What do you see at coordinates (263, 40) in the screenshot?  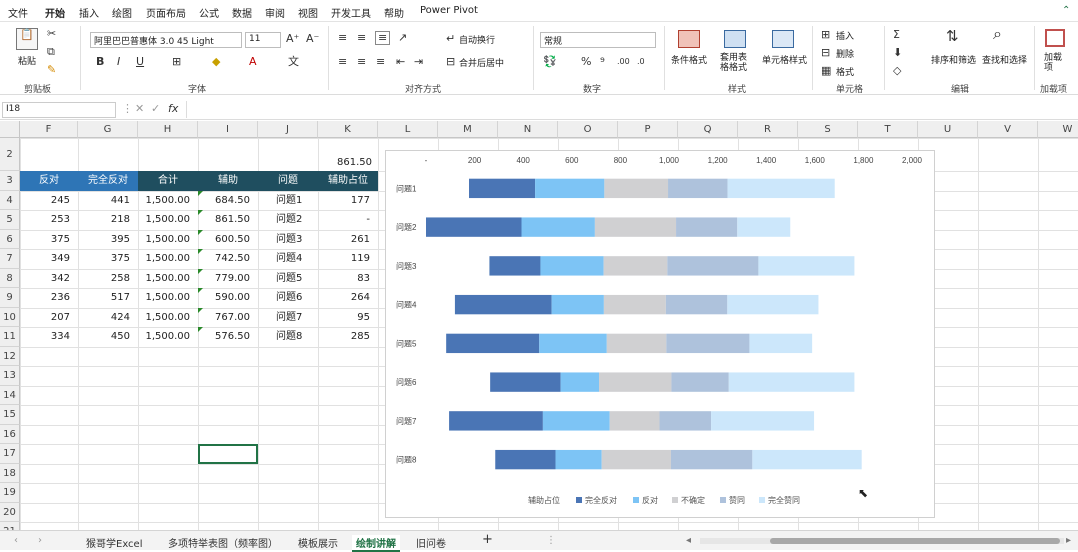 I see `font-size-select: 11` at bounding box center [263, 40].